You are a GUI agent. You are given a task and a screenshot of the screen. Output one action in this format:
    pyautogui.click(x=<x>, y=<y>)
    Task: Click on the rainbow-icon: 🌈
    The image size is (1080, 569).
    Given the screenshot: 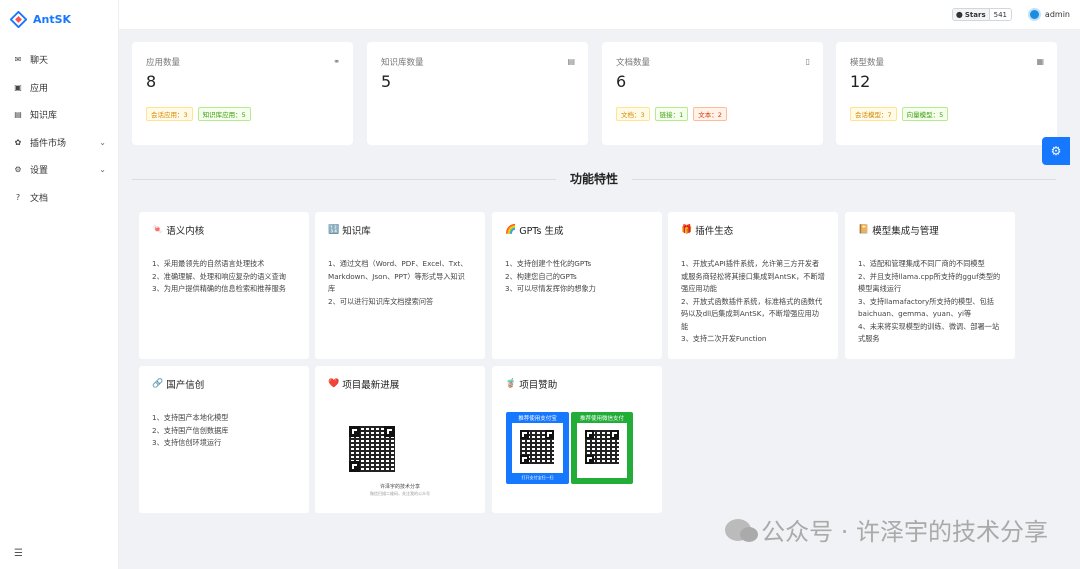 What is the action you would take?
    pyautogui.click(x=511, y=230)
    